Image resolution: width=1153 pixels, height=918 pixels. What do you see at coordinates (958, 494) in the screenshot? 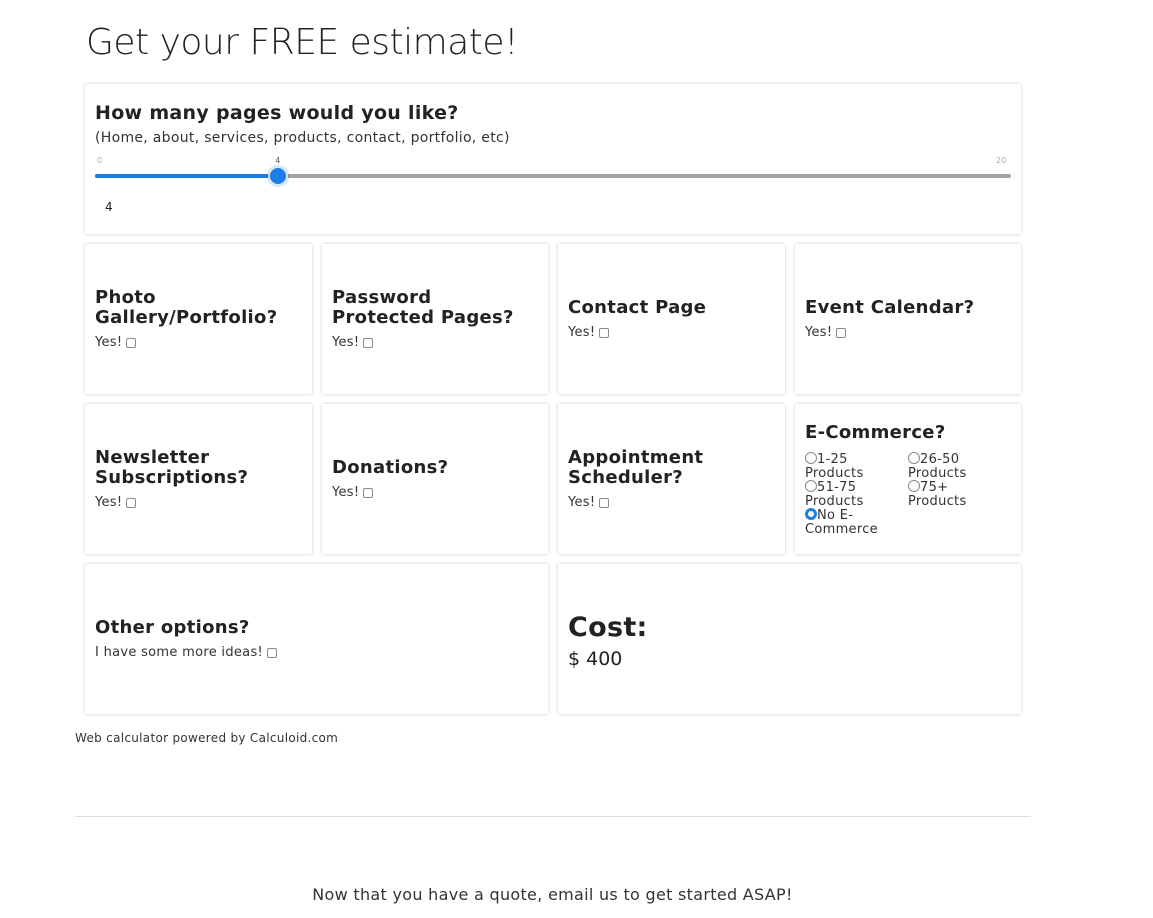
I see `ecommerce-option-75-plus: 75+ Products` at bounding box center [958, 494].